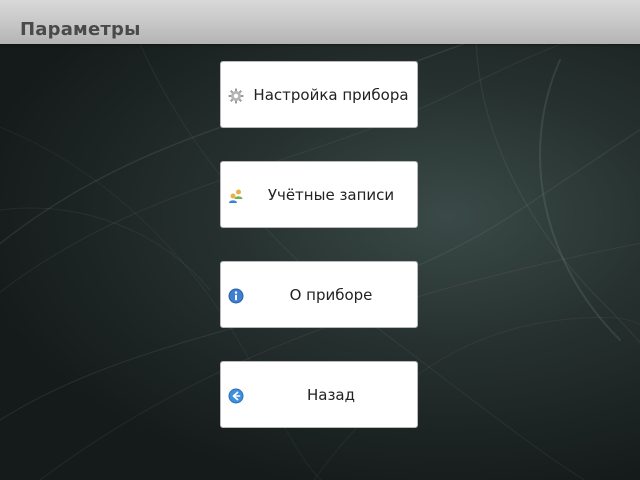 This screenshot has height=480, width=640. Describe the element at coordinates (330, 395) in the screenshot. I see `back-label: Назад` at that location.